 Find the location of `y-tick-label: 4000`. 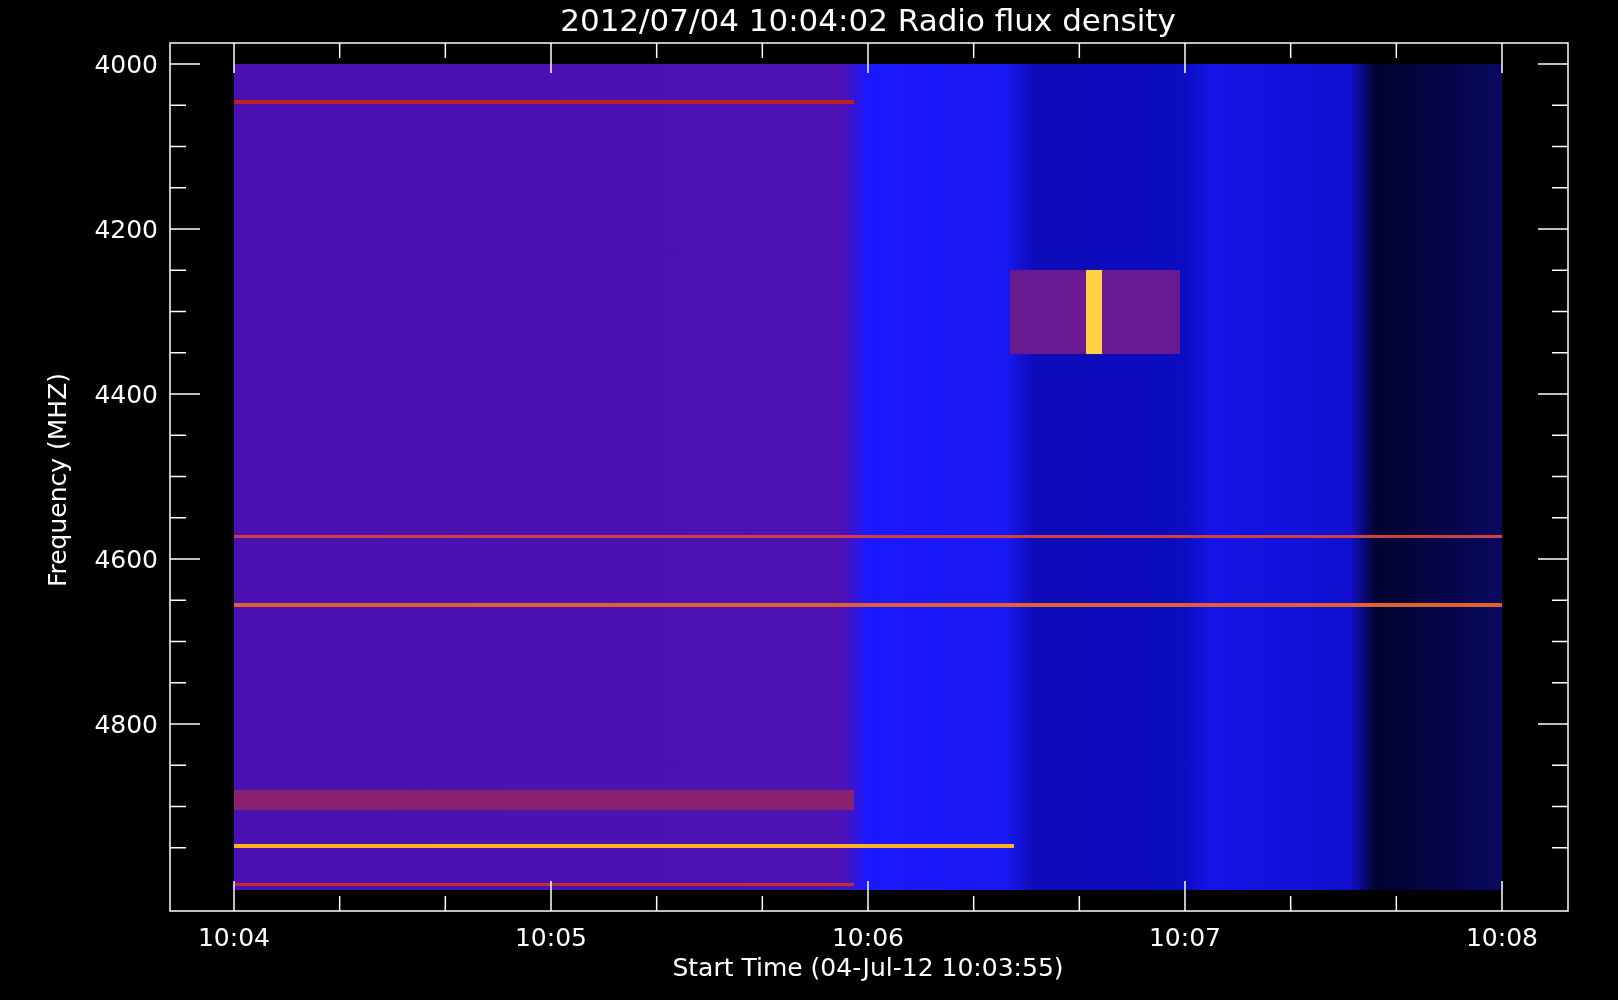

y-tick-label: 4000 is located at coordinates (126, 64).